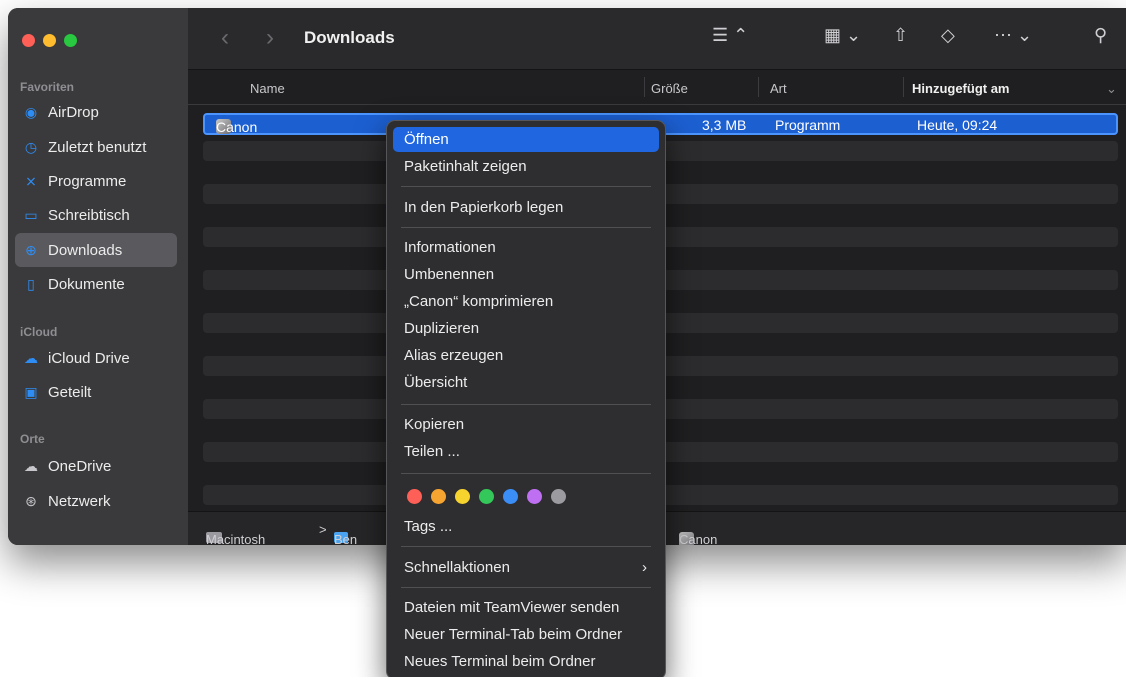 This screenshot has width=1126, height=677. I want to click on tag-color-grey, so click(558, 496).